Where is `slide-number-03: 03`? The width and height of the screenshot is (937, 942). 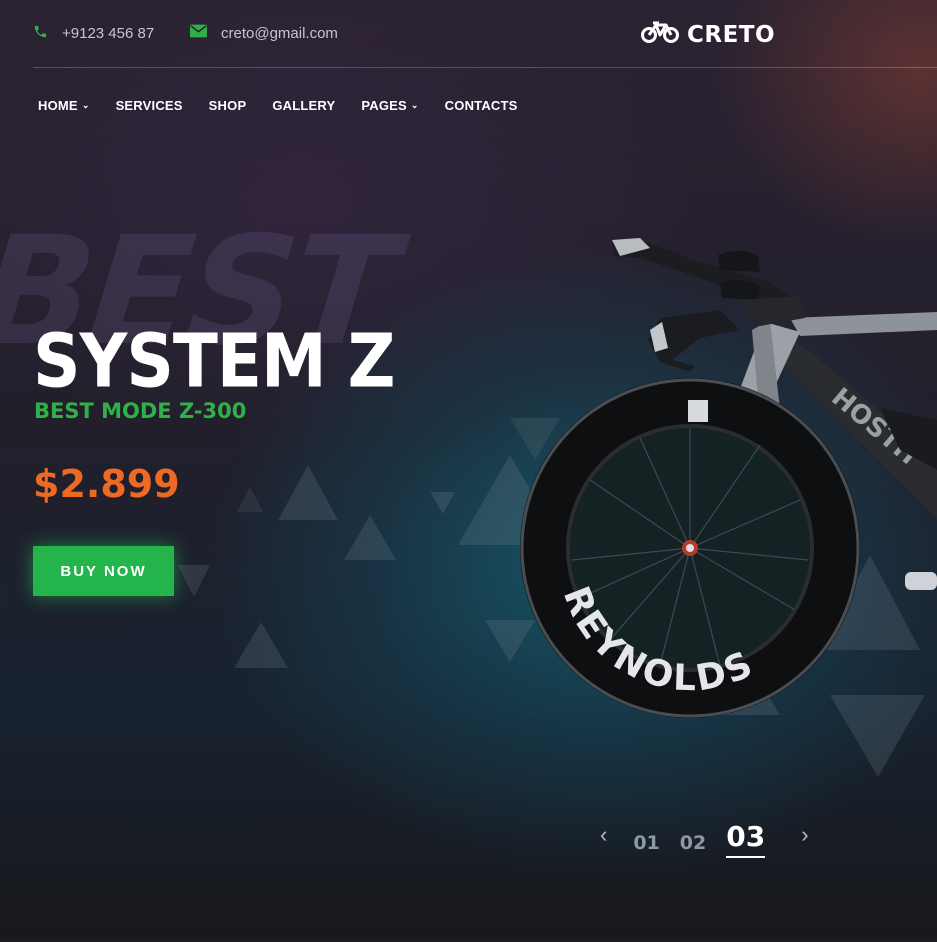
slide-number-03: 03 is located at coordinates (746, 839).